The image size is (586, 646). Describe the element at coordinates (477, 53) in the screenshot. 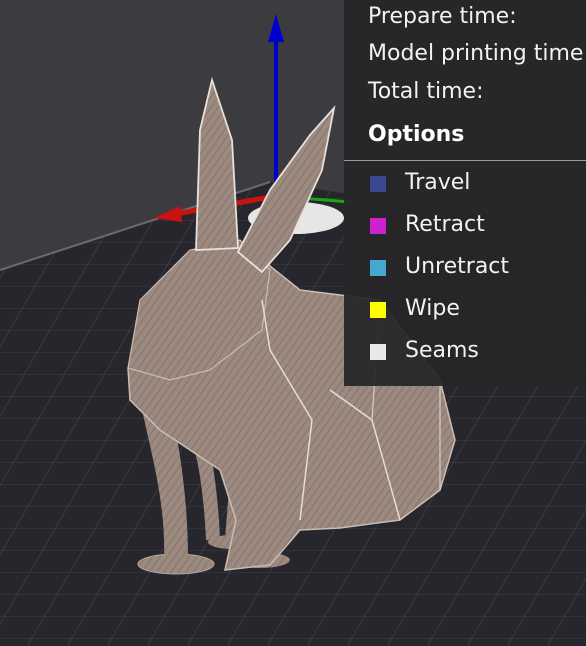

I see `model-printing-time-label: Model printing time:` at that location.